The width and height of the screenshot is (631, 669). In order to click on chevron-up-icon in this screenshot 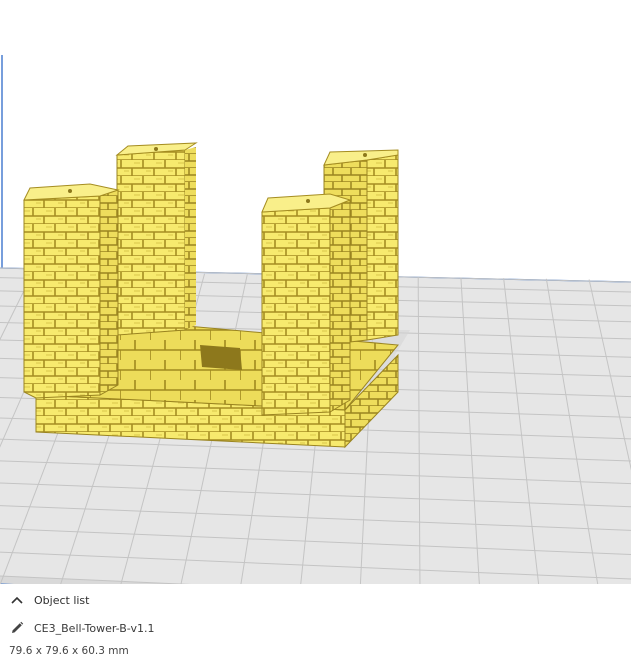, I will do `click(17, 600)`.